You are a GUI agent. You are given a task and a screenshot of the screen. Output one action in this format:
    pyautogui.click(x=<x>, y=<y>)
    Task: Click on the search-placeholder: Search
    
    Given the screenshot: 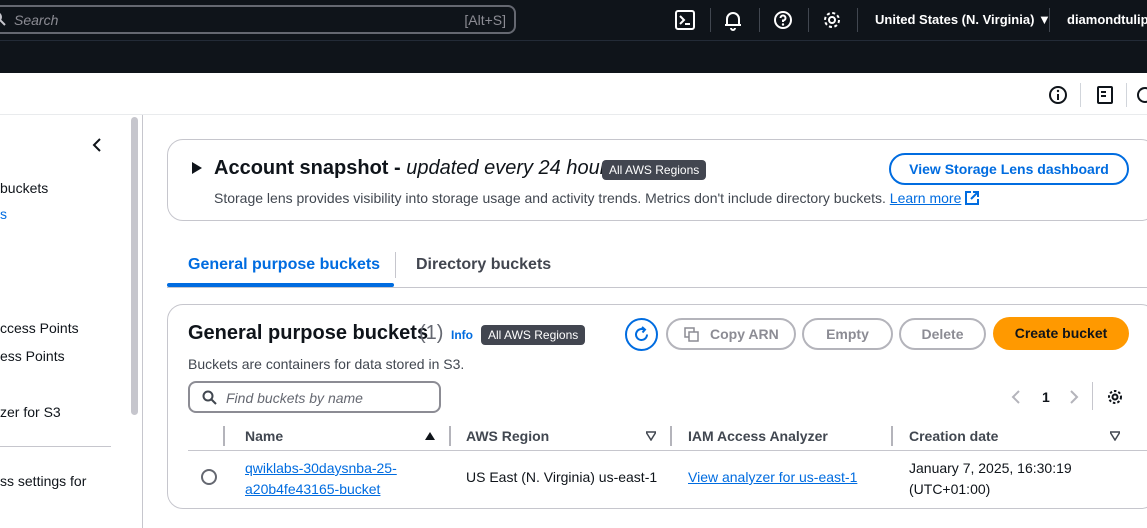 What is the action you would take?
    pyautogui.click(x=36, y=20)
    